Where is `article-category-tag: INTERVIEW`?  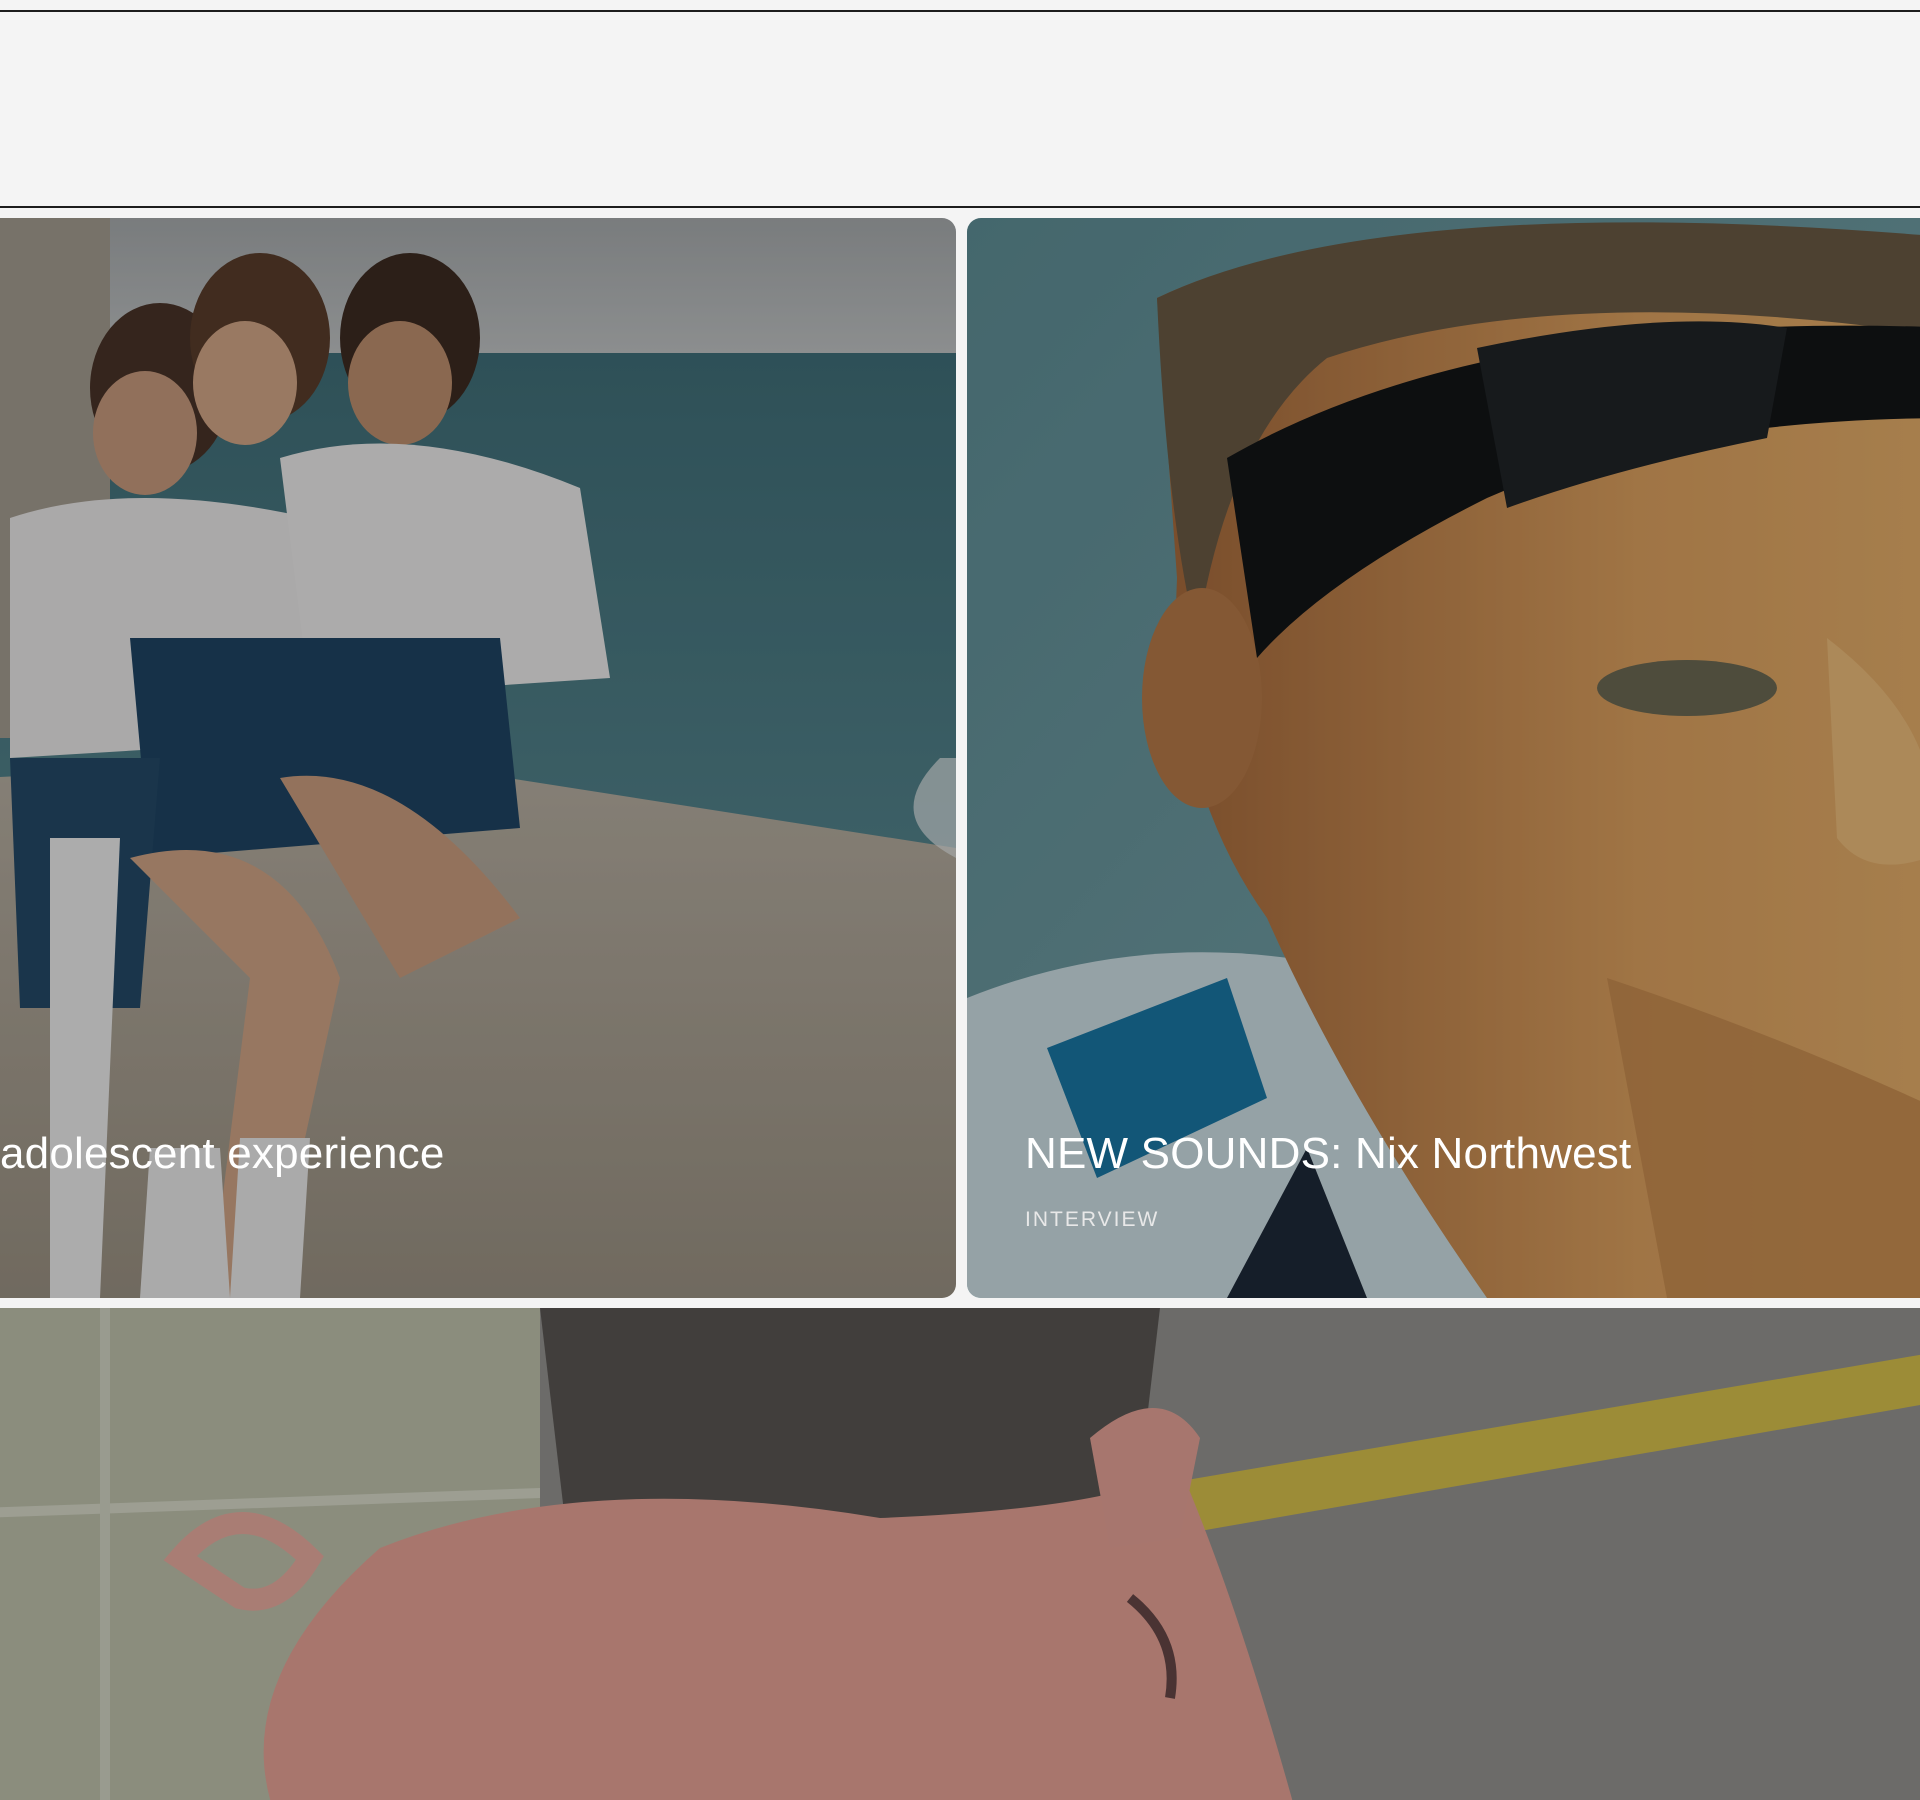 article-category-tag: INTERVIEW is located at coordinates (1092, 1220).